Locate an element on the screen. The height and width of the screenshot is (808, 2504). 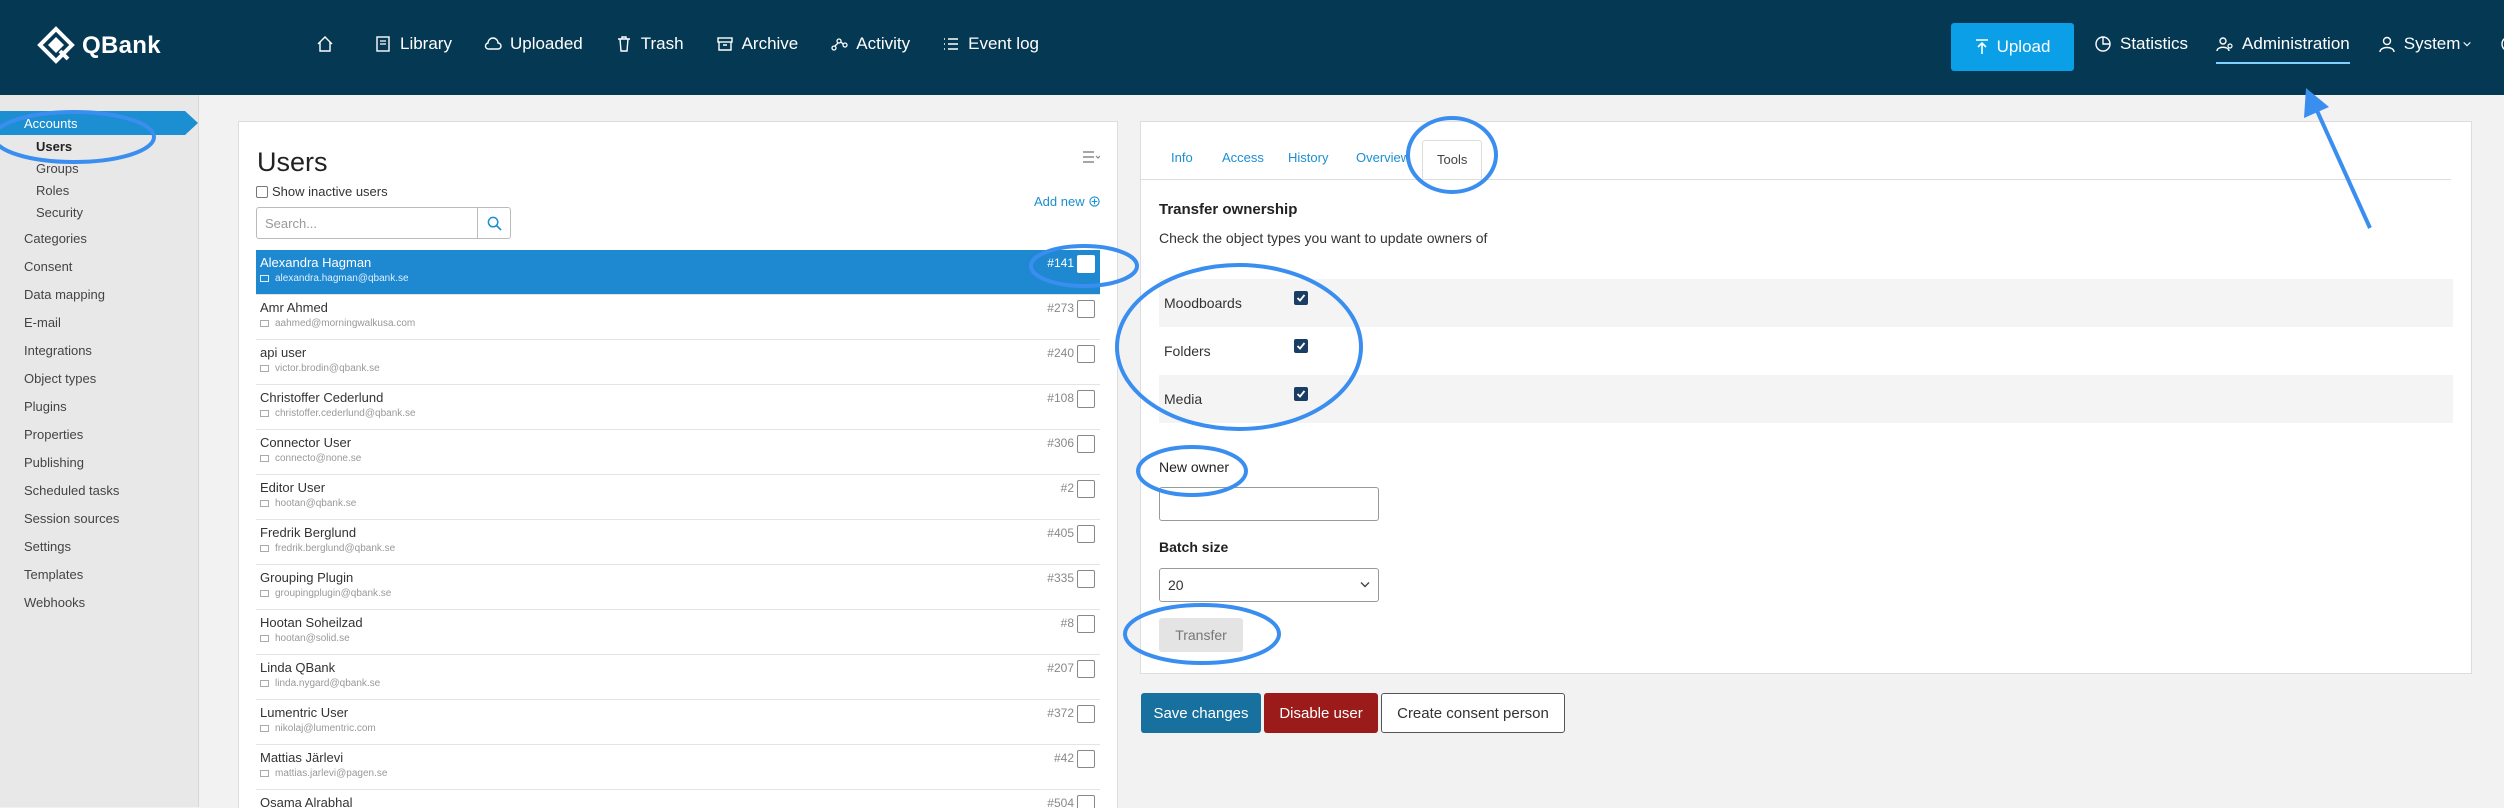
nav-library: Library is located at coordinates (413, 44).